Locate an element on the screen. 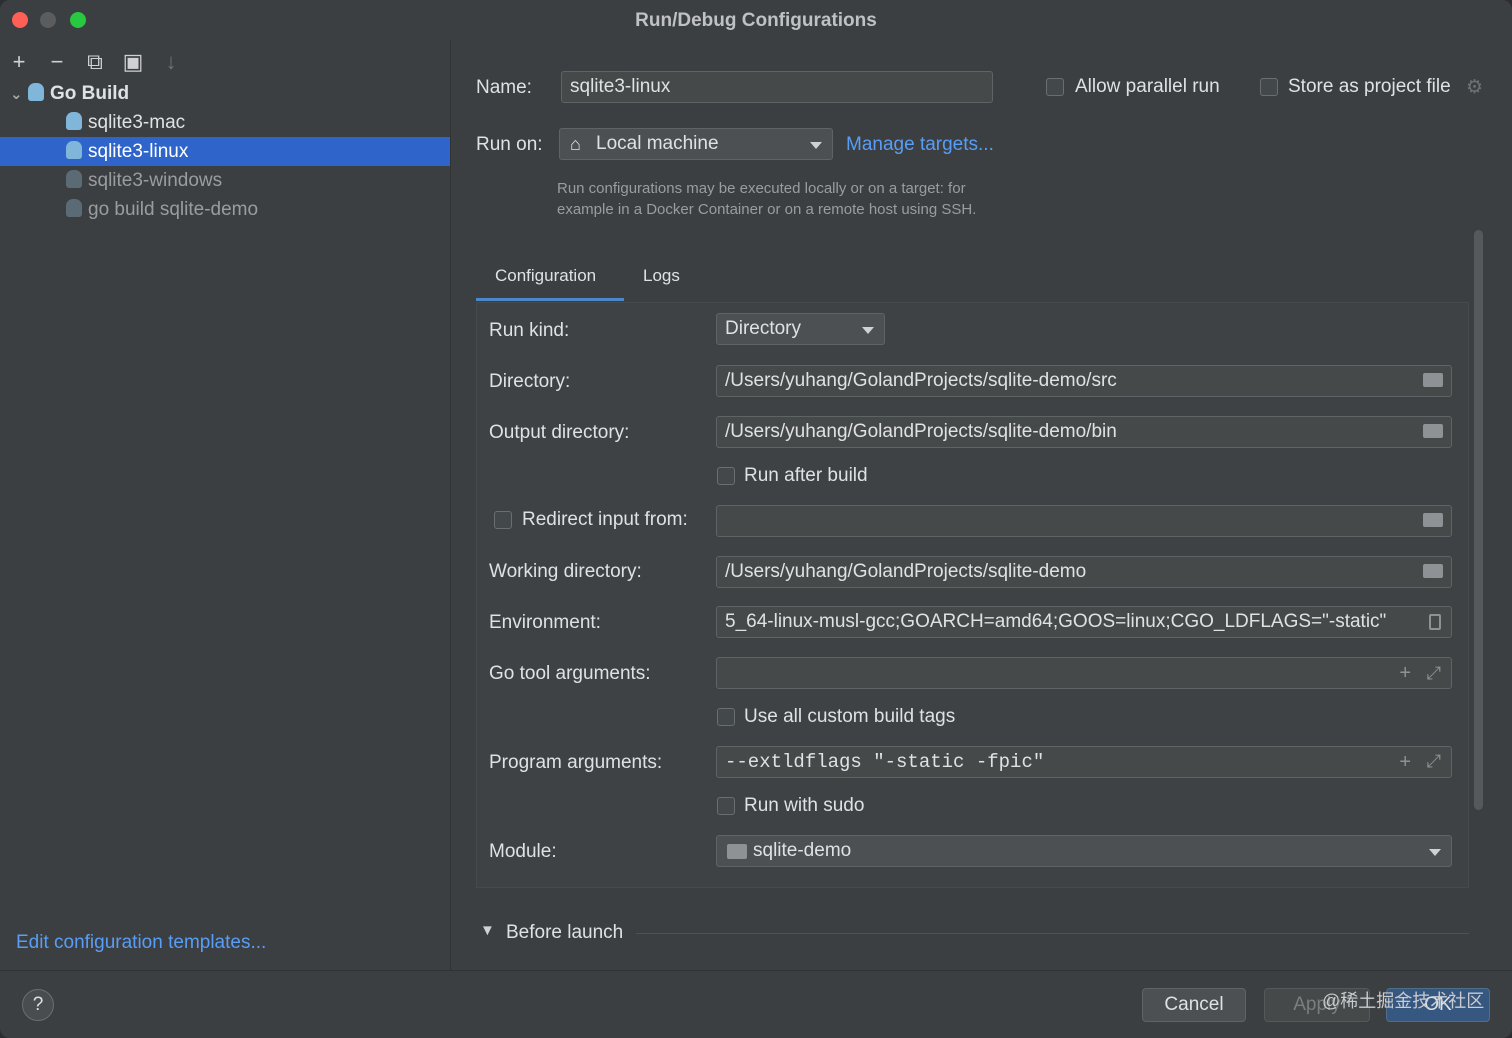 Image resolution: width=1512 pixels, height=1038 pixels. tree-item-label: sqlite3-linux is located at coordinates (138, 151).